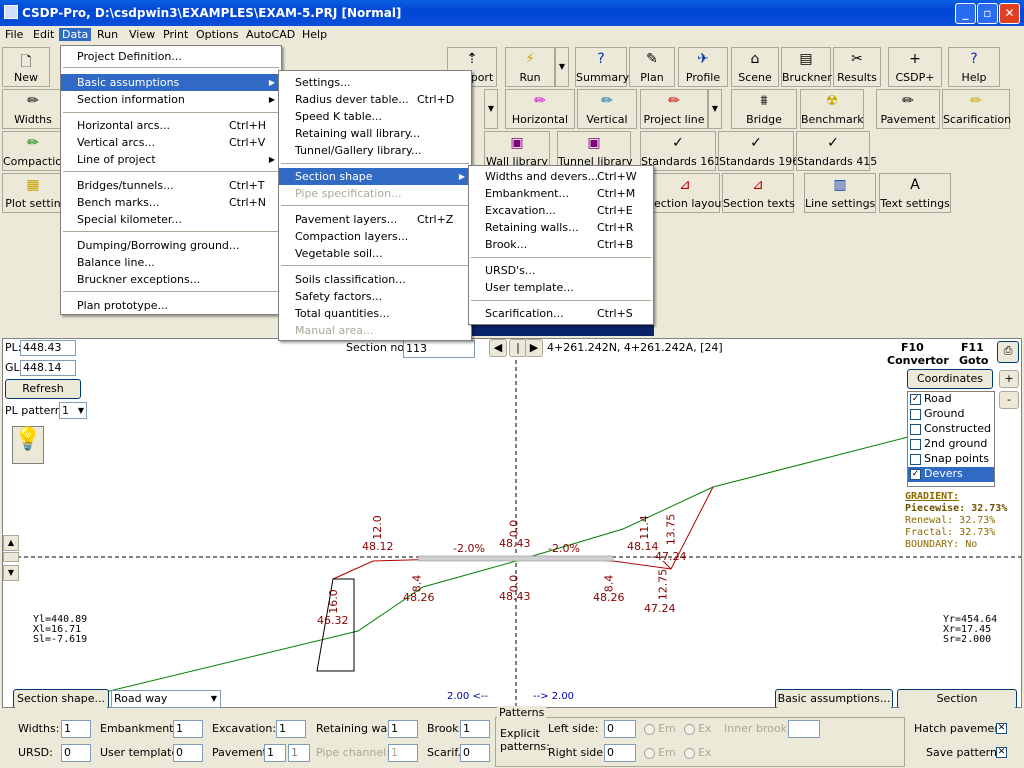 Image resolution: width=1024 pixels, height=768 pixels. What do you see at coordinates (73, 410) in the screenshot?
I see `pl-pattern-select: 1 ▼` at bounding box center [73, 410].